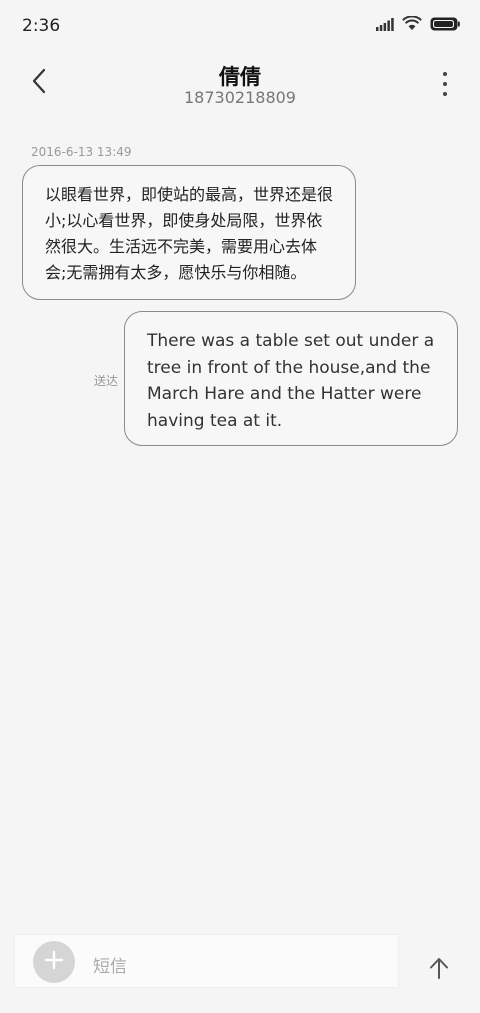 Image resolution: width=480 pixels, height=1013 pixels. Describe the element at coordinates (106, 381) in the screenshot. I see `delivery-status: 送达` at that location.